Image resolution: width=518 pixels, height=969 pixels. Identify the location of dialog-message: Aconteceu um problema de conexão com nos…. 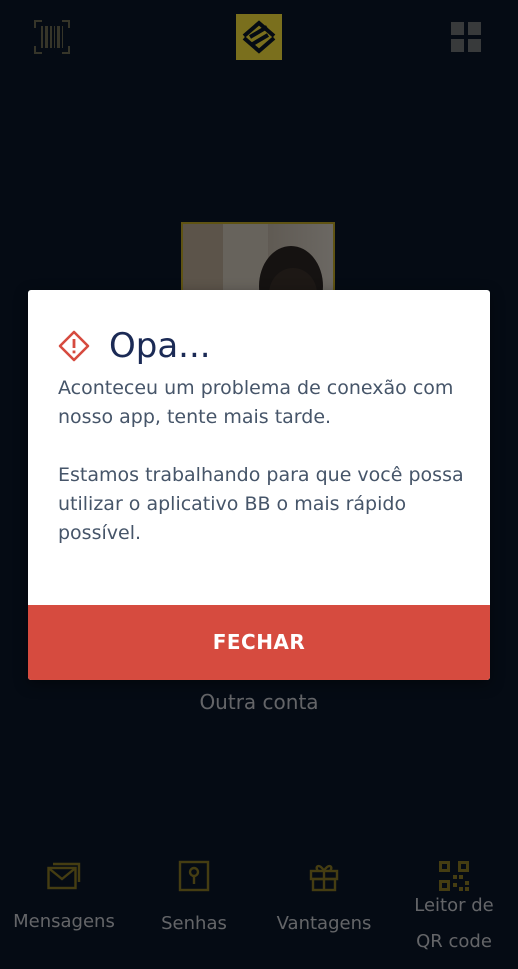
(263, 461).